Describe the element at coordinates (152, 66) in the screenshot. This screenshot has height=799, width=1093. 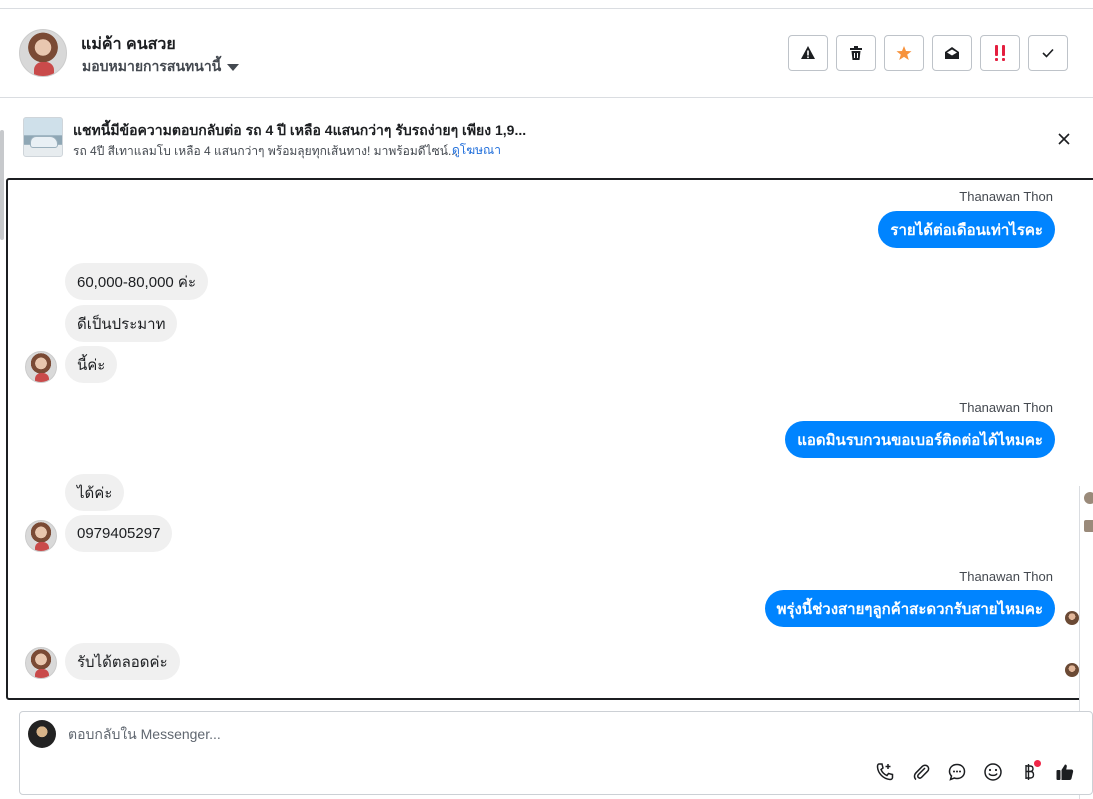
I see `assign-label: มอบหมายการสนทนานี้` at that location.